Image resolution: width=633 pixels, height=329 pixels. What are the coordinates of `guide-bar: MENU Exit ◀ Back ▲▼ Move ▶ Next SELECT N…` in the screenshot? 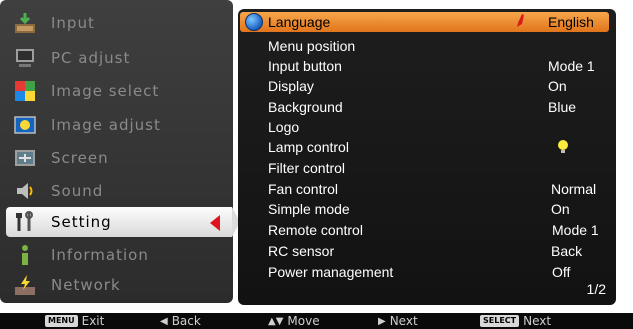 It's located at (316, 321).